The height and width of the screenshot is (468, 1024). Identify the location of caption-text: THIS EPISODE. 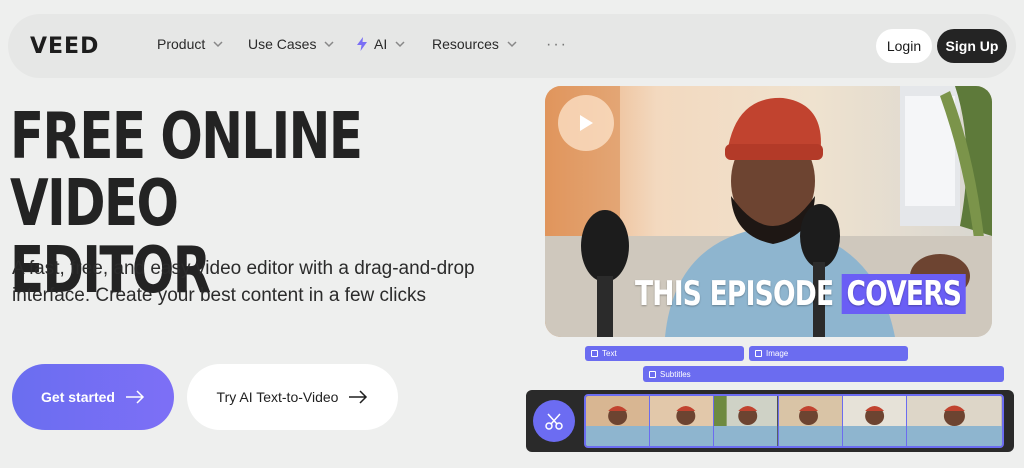
(738, 294).